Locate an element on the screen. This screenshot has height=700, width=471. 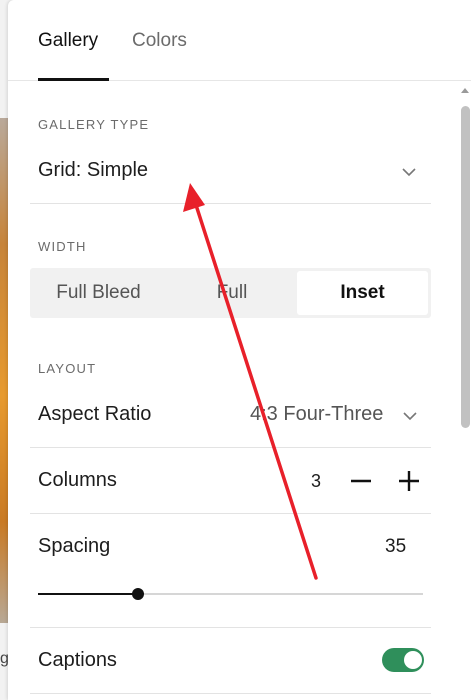
gallery-type-value: Grid: Simple is located at coordinates (93, 170).